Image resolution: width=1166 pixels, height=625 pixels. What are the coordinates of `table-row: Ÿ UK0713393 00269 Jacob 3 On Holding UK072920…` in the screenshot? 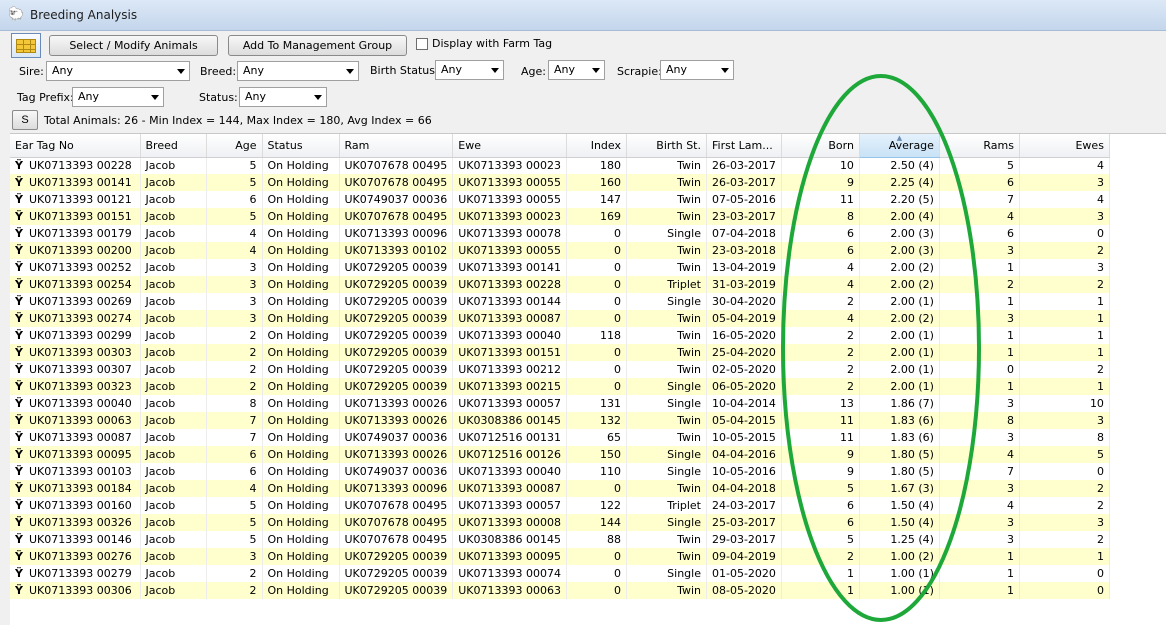 It's located at (560, 301).